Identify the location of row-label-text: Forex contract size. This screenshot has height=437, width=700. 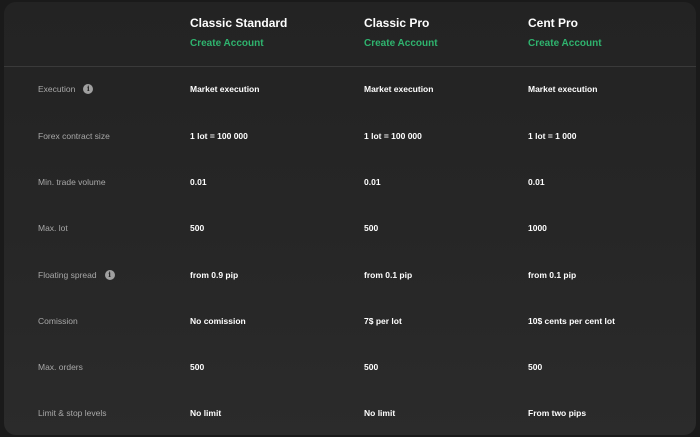
(74, 136).